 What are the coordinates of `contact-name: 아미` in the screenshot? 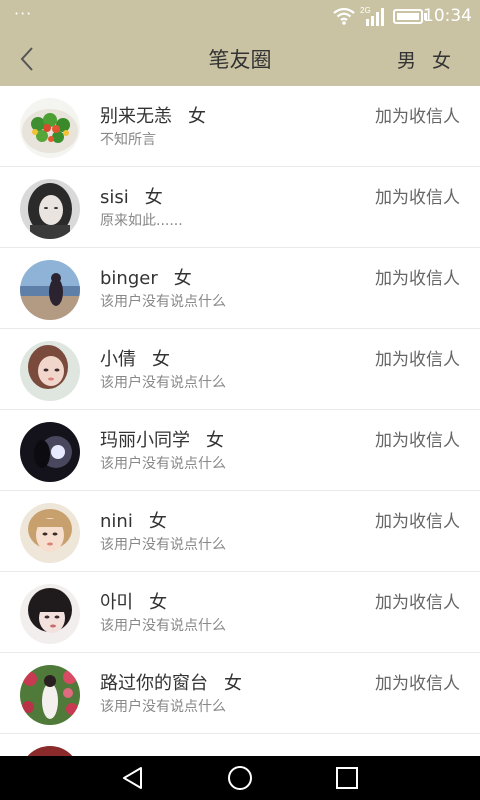 It's located at (117, 602).